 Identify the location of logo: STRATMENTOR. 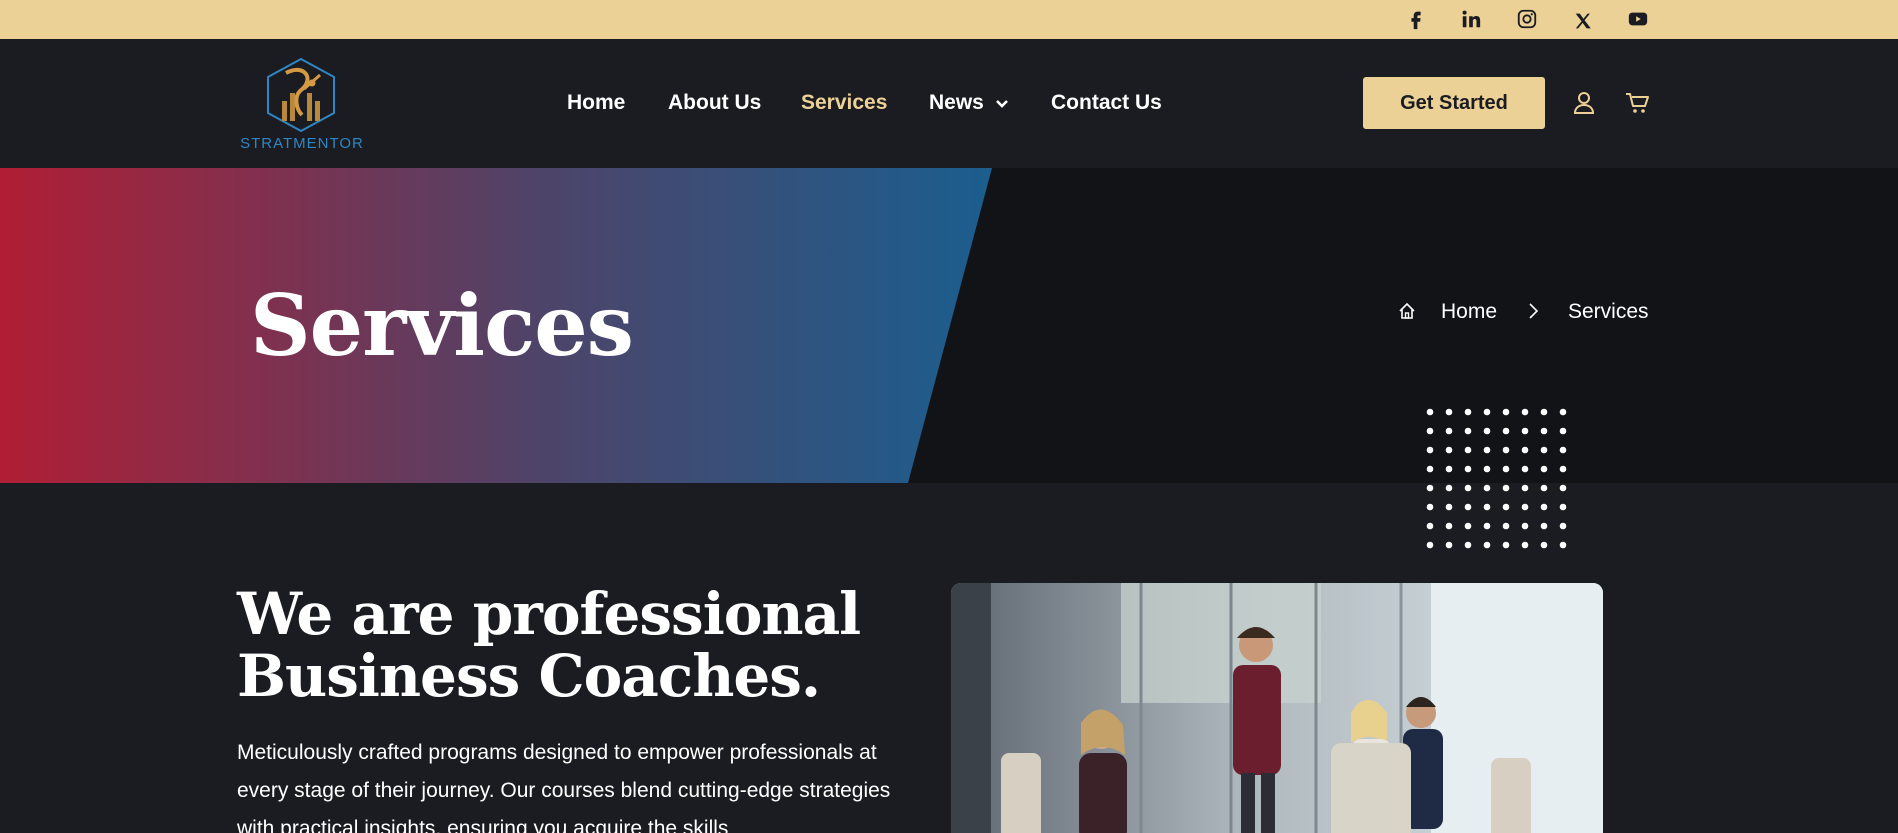
(302, 107).